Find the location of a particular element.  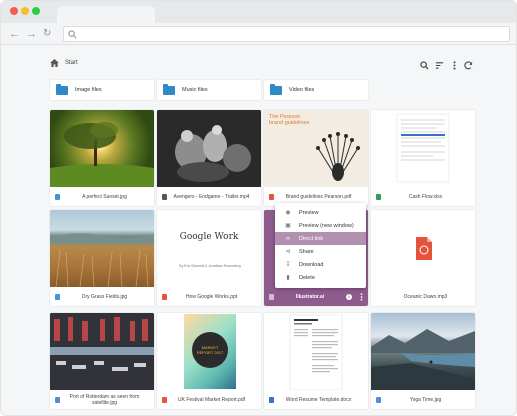

more-options-button is located at coordinates (454, 65).